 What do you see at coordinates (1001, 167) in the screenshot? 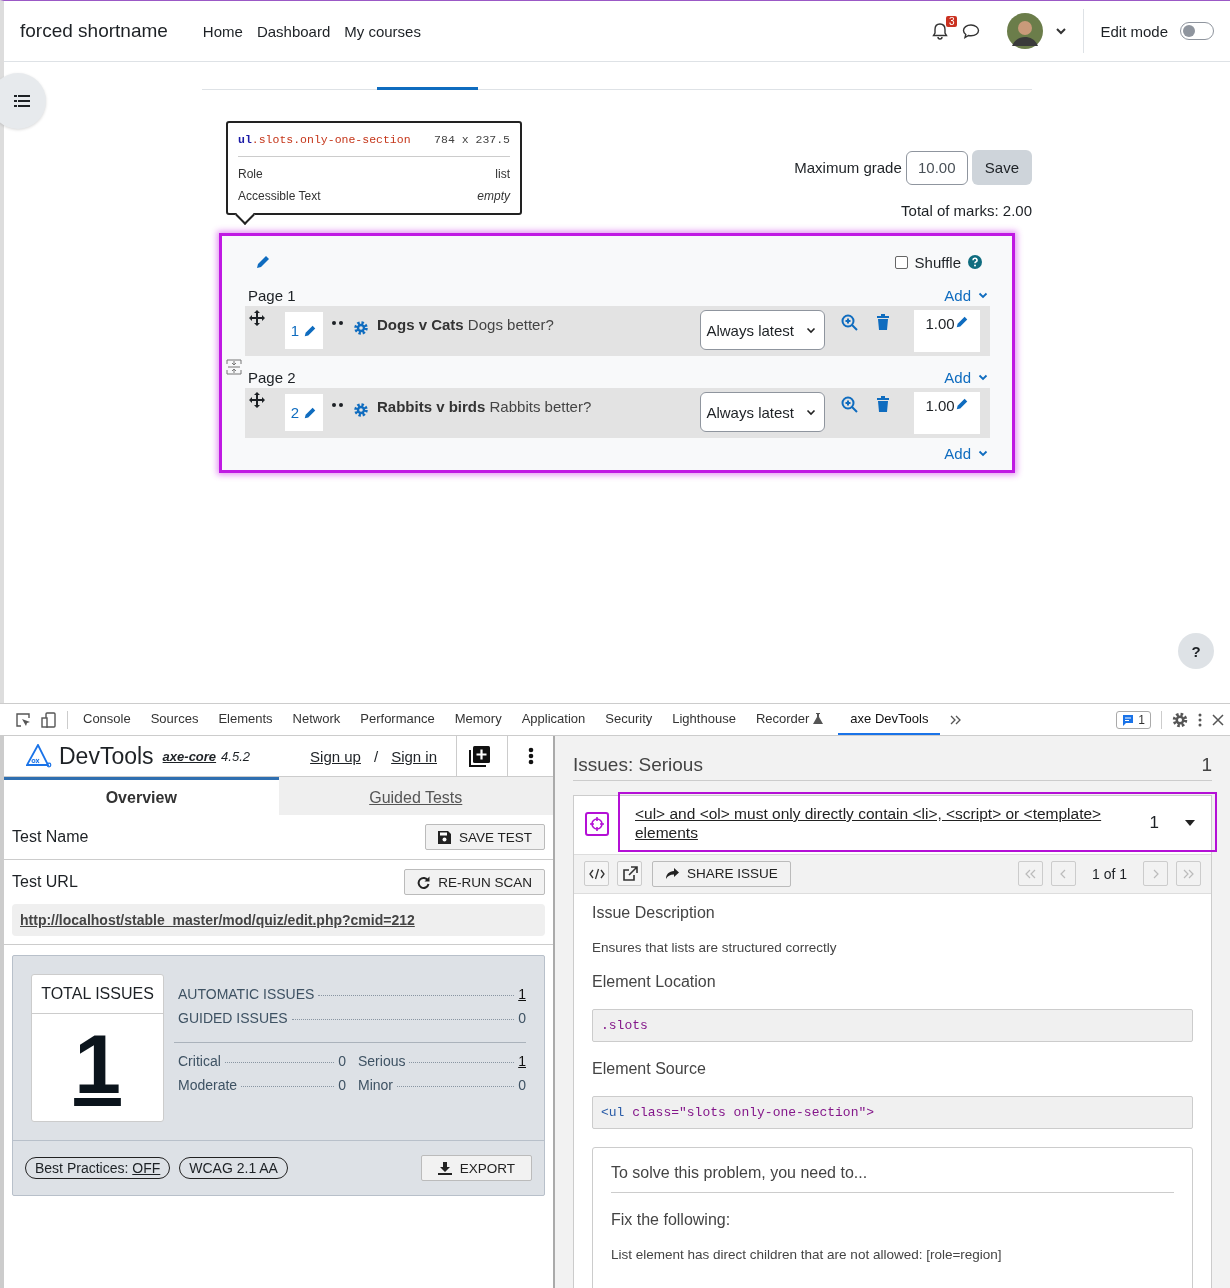
I see `save-button: Save` at bounding box center [1001, 167].